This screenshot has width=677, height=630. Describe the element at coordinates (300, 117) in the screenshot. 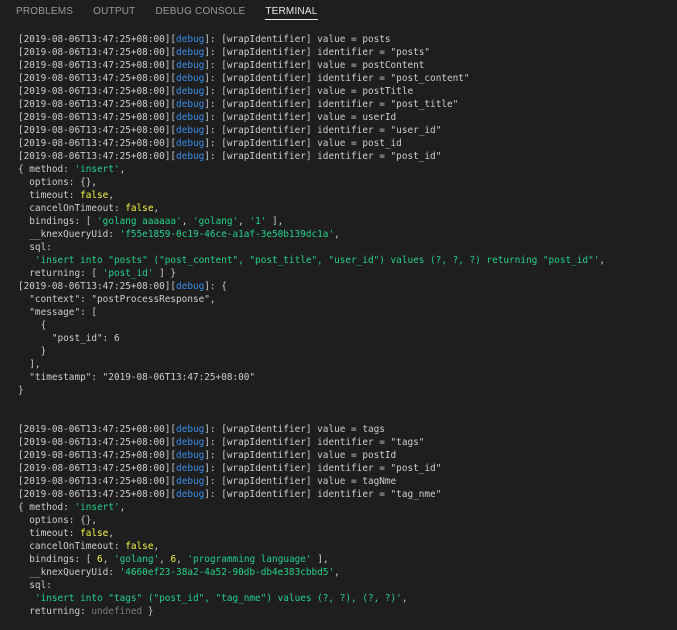

I see `terminal-token: ]: [wrapIdentifier] value = userId` at that location.